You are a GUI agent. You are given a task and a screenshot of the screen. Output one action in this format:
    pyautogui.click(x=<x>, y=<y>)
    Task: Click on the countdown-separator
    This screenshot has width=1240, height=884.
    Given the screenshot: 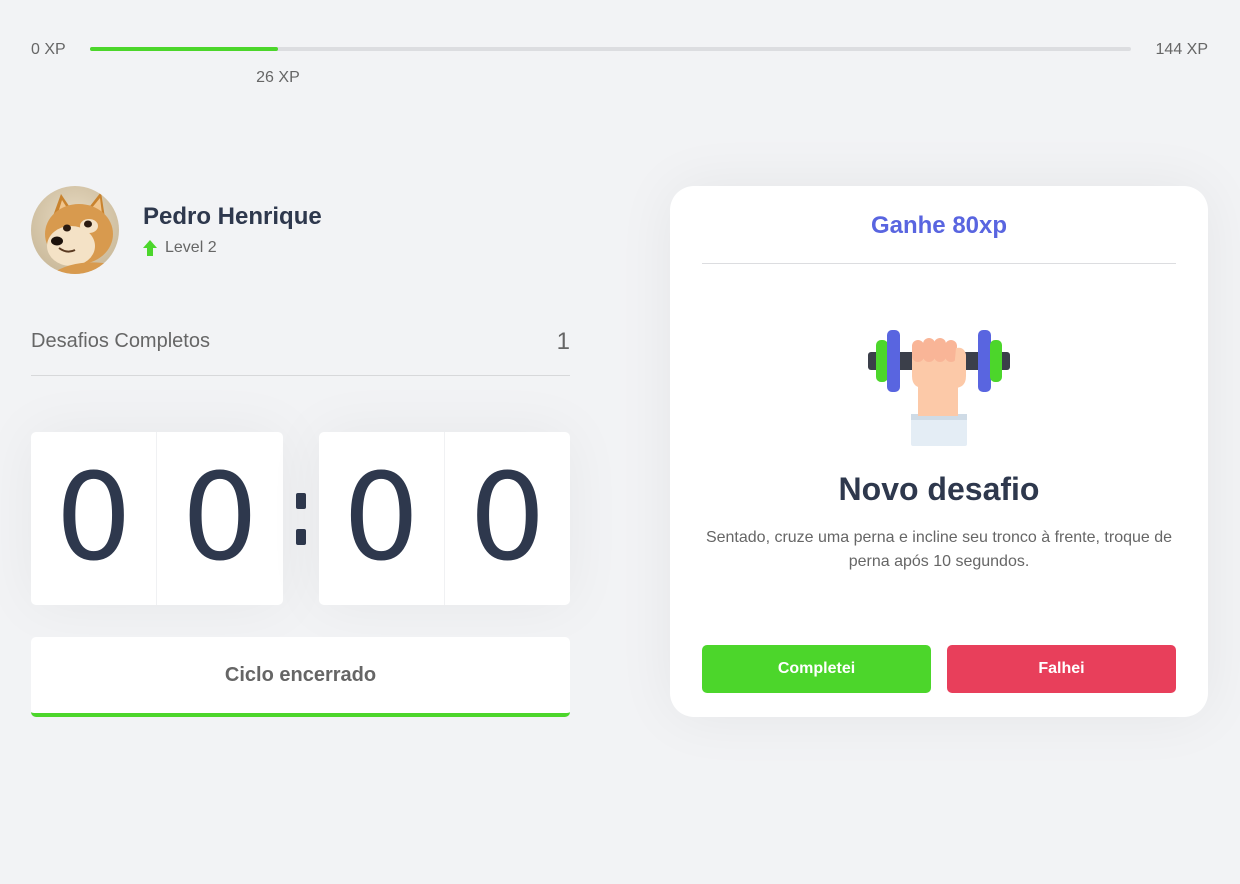 What is the action you would take?
    pyautogui.click(x=301, y=518)
    